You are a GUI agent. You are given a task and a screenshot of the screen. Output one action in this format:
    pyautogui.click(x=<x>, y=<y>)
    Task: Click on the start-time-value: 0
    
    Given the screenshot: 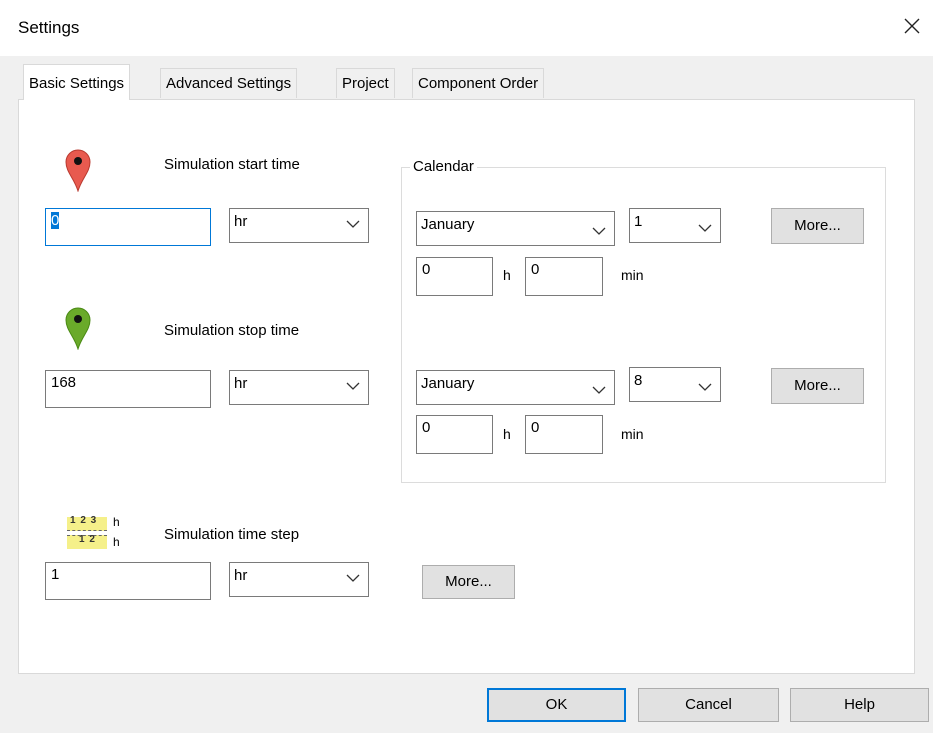 What is the action you would take?
    pyautogui.click(x=55, y=220)
    